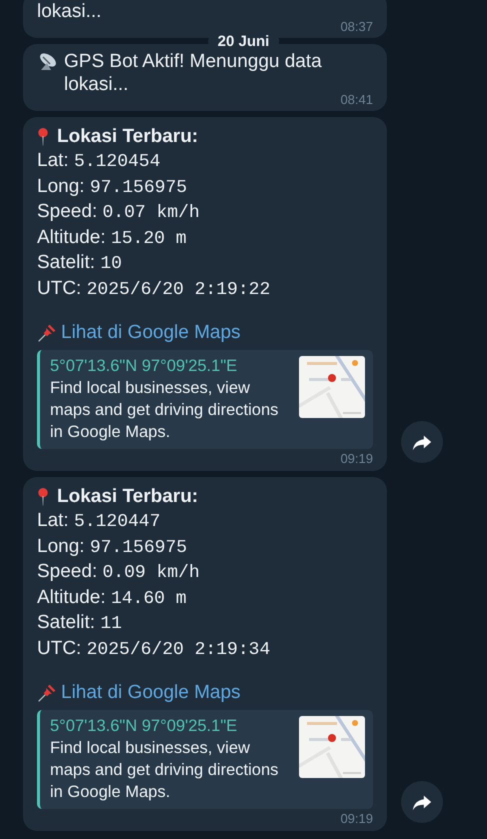  What do you see at coordinates (99, 161) in the screenshot?
I see `data-line: Lat: 5.120454` at bounding box center [99, 161].